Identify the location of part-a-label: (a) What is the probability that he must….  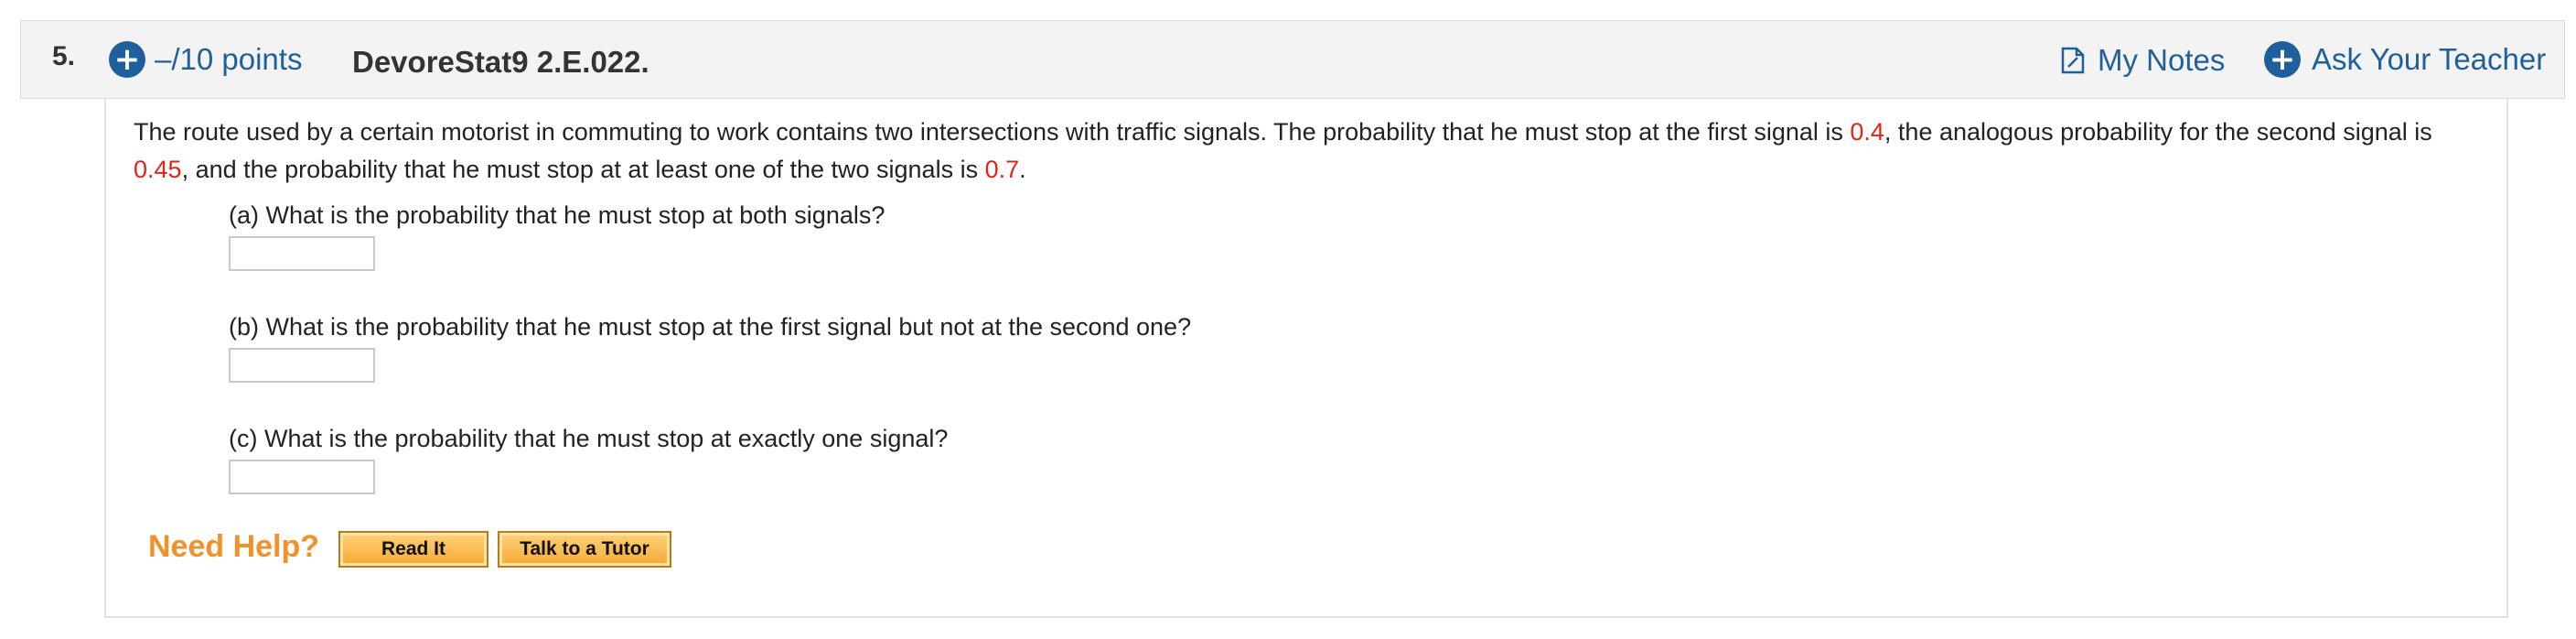
(557, 215).